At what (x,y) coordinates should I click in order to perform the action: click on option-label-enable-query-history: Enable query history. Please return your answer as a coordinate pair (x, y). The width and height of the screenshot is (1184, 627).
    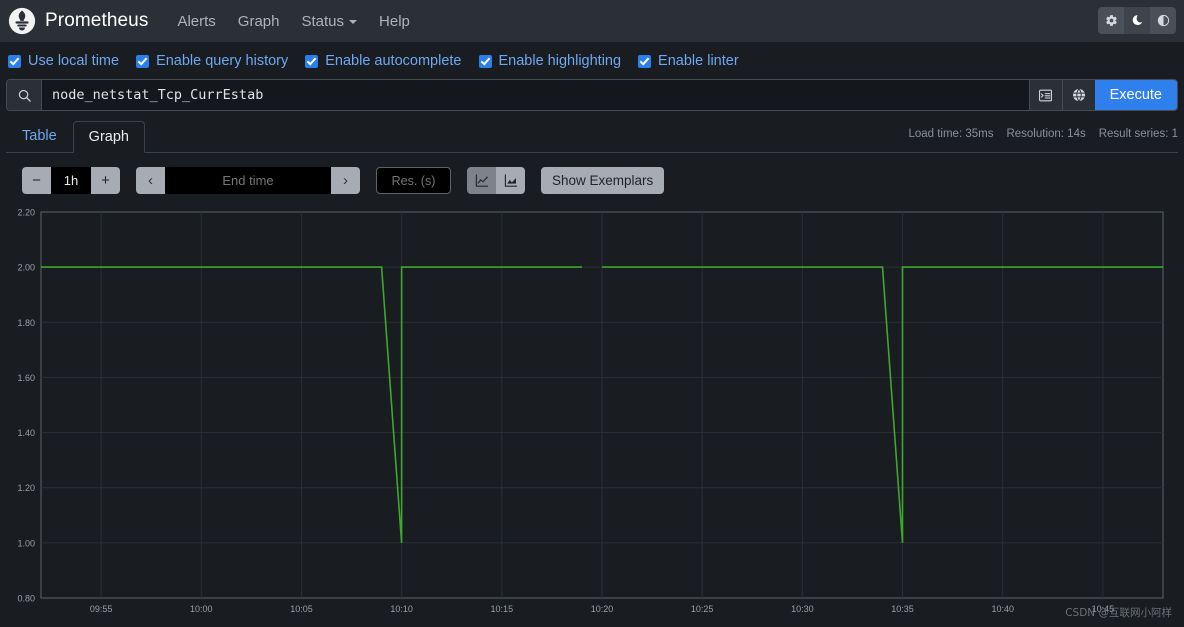
    Looking at the image, I should click on (222, 61).